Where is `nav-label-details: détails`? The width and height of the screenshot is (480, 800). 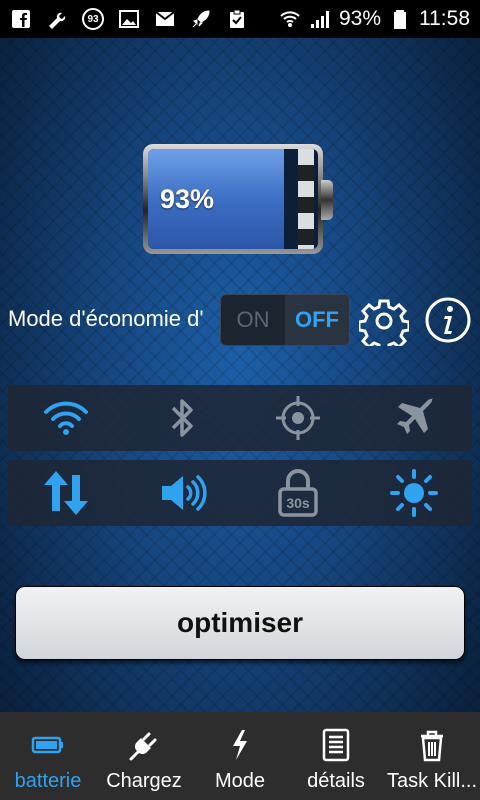
nav-label-details: détails is located at coordinates (336, 781).